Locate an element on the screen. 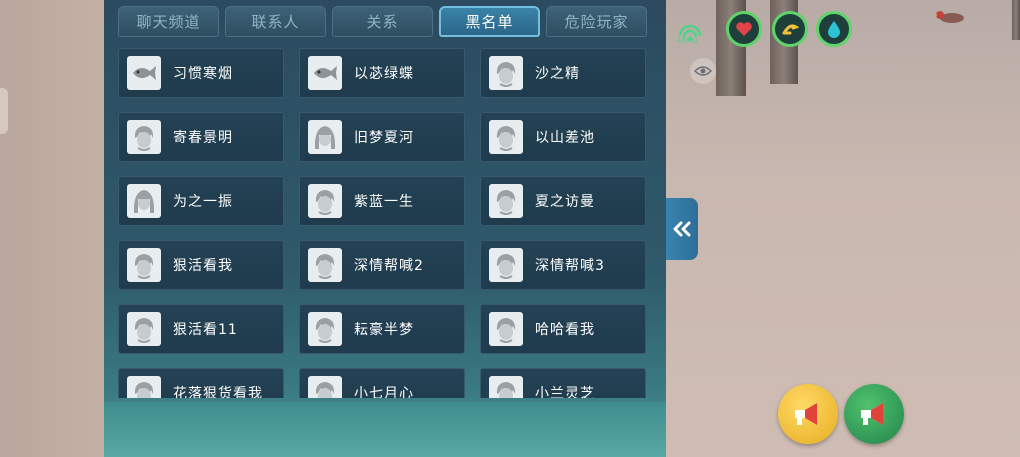 The width and height of the screenshot is (1020, 457). player-name: 以山差池 is located at coordinates (565, 138).